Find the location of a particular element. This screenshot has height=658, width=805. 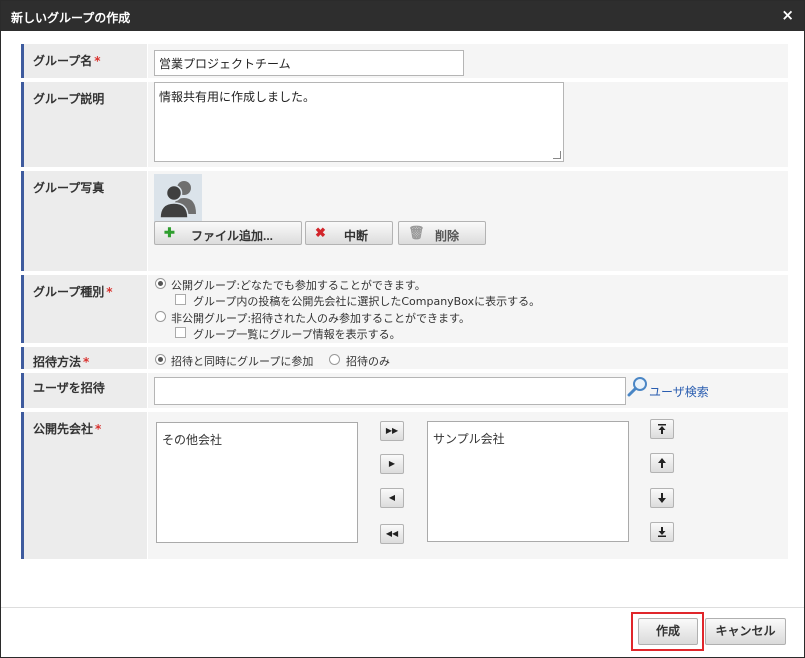

radio-public-group is located at coordinates (160, 283).